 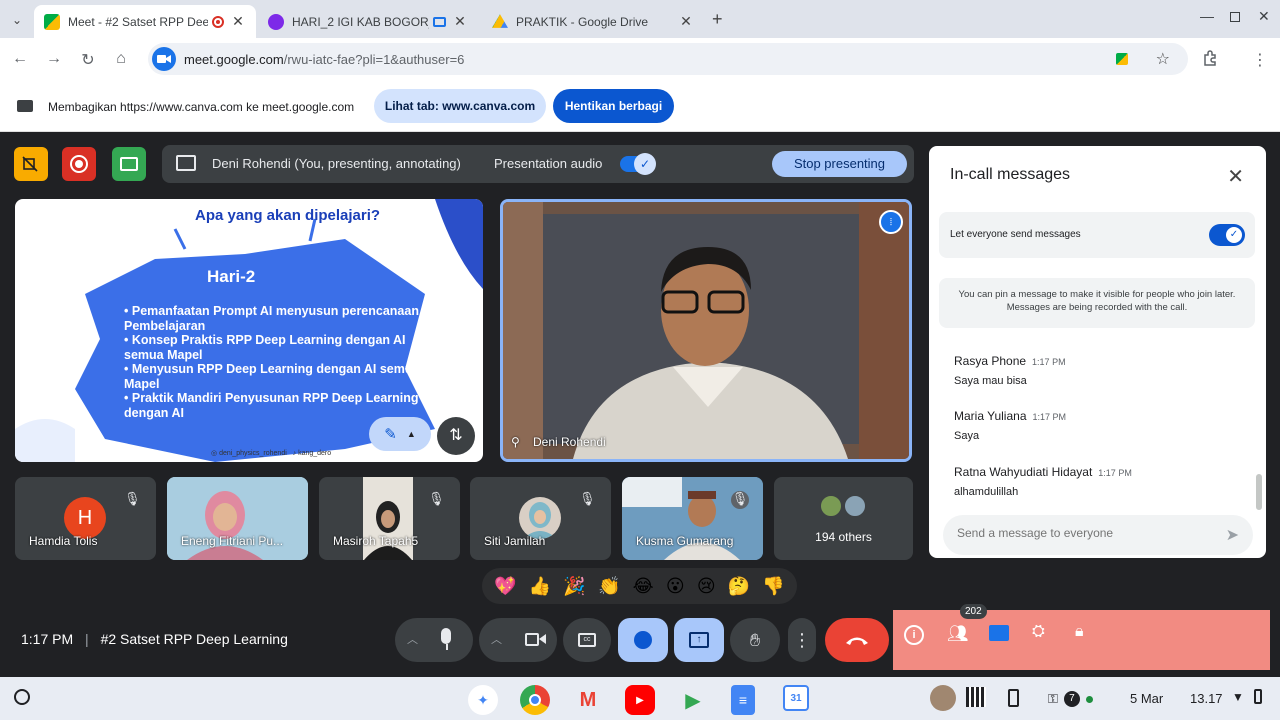 I want to click on recording-button, so click(x=79, y=164).